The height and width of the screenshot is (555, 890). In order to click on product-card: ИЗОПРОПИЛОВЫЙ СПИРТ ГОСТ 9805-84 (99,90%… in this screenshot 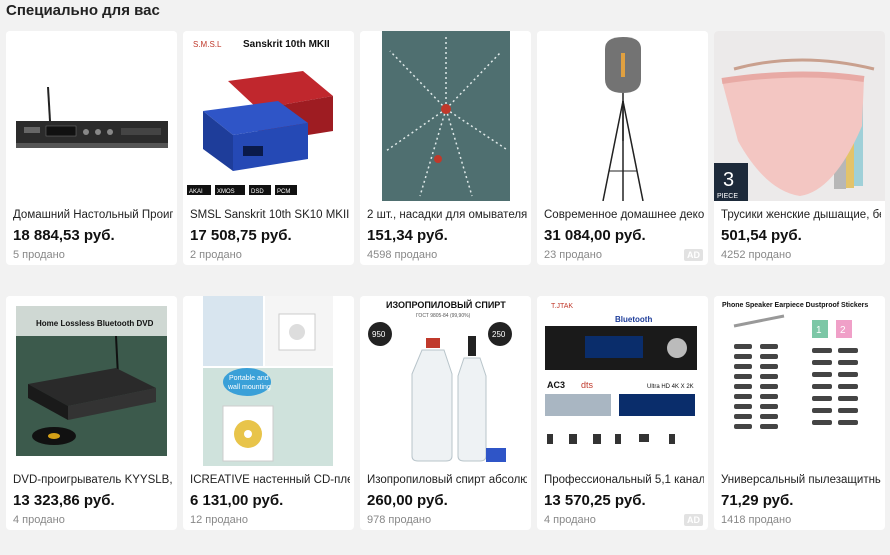, I will do `click(445, 413)`.